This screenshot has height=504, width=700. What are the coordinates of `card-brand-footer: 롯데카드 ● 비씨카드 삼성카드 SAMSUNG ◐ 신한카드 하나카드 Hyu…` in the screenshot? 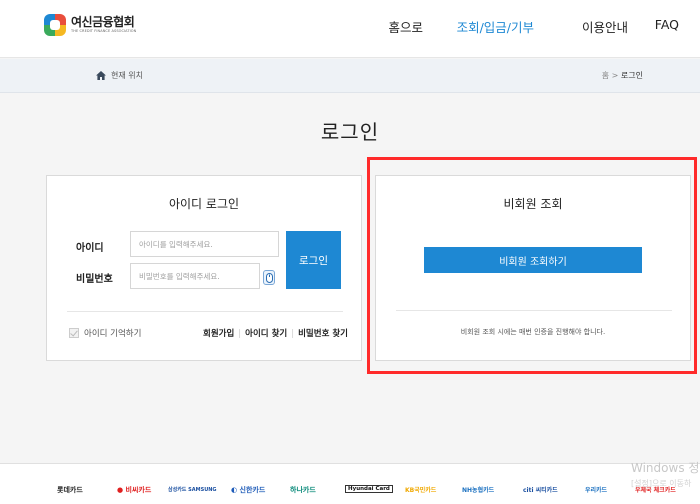 It's located at (350, 484).